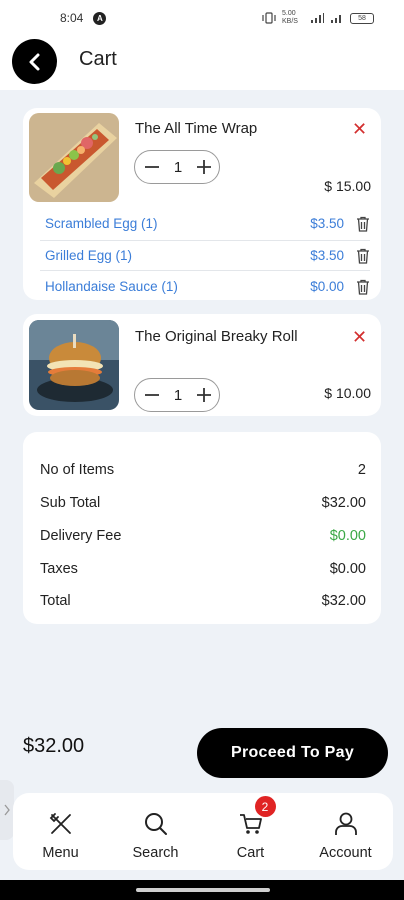  Describe the element at coordinates (207, 255) in the screenshot. I see `addon-row: Grilled Egg (1) $3.50` at that location.